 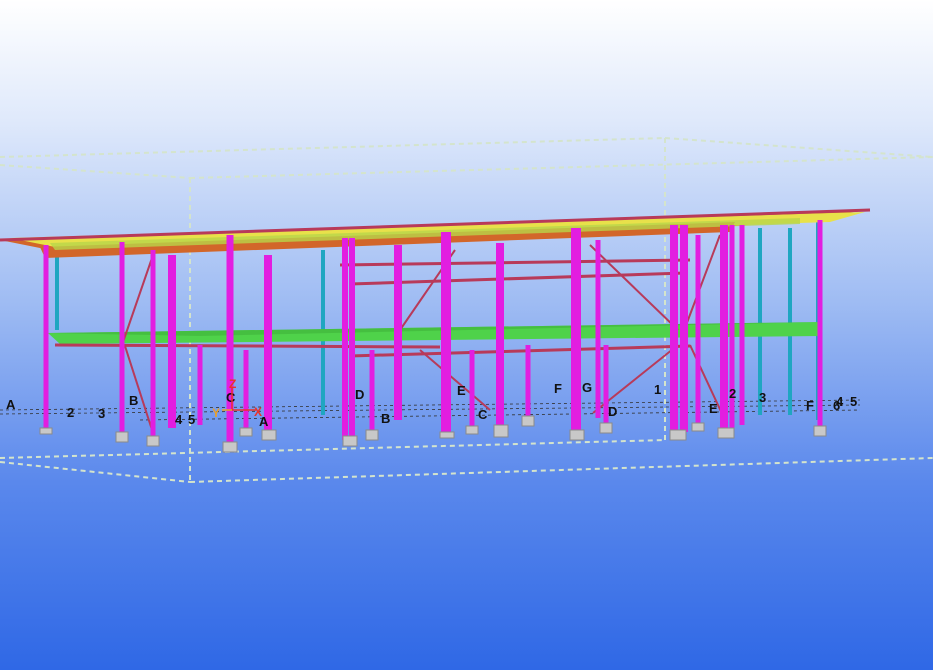 What do you see at coordinates (587, 387) in the screenshot?
I see `grid-label: G` at bounding box center [587, 387].